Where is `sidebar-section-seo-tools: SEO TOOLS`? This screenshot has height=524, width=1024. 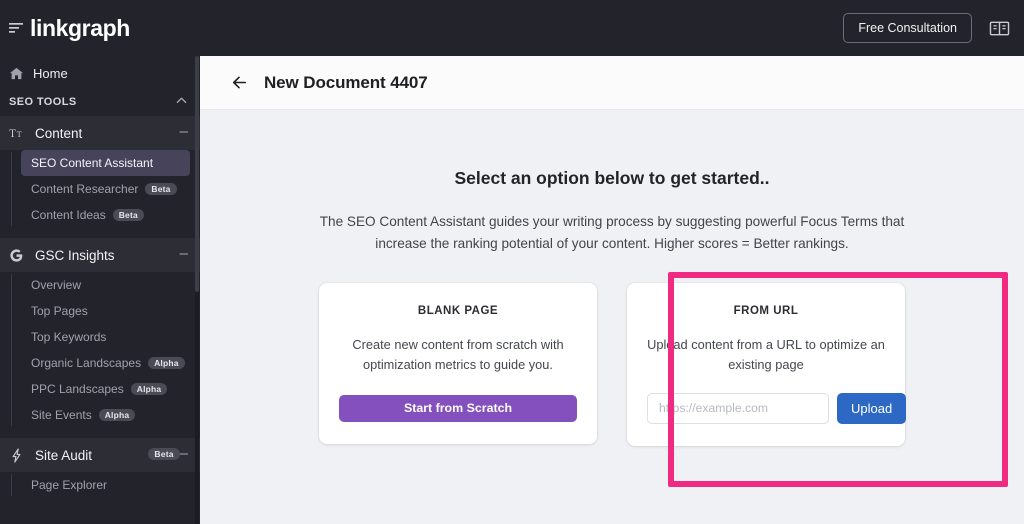
sidebar-section-seo-tools: SEO TOOLS is located at coordinates (100, 102).